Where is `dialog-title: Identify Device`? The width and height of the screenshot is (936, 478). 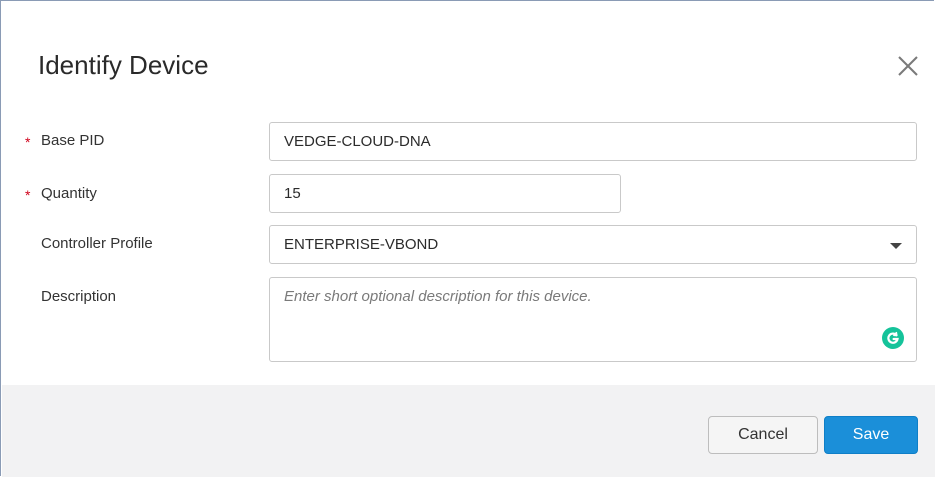
dialog-title: Identify Device is located at coordinates (123, 65).